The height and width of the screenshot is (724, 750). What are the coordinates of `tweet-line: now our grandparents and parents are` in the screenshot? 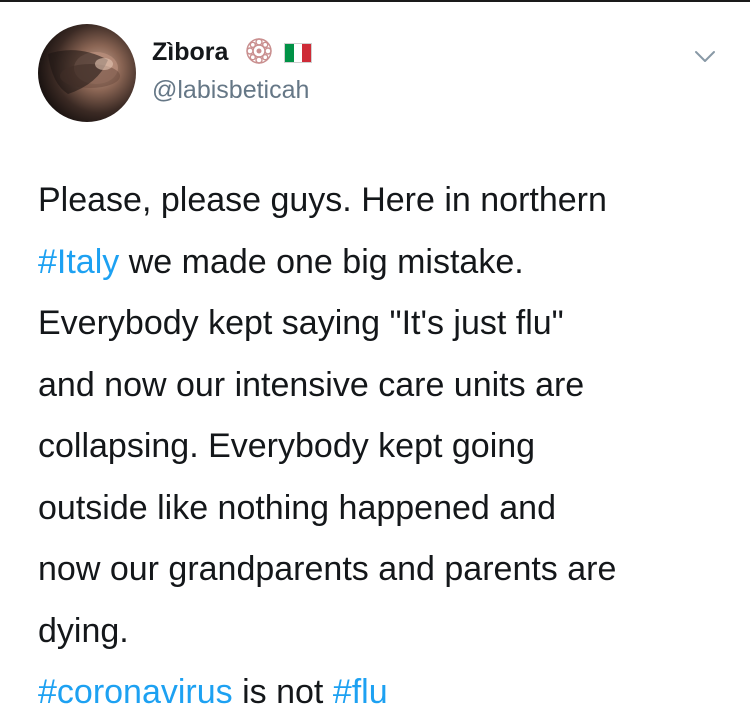 It's located at (388, 570).